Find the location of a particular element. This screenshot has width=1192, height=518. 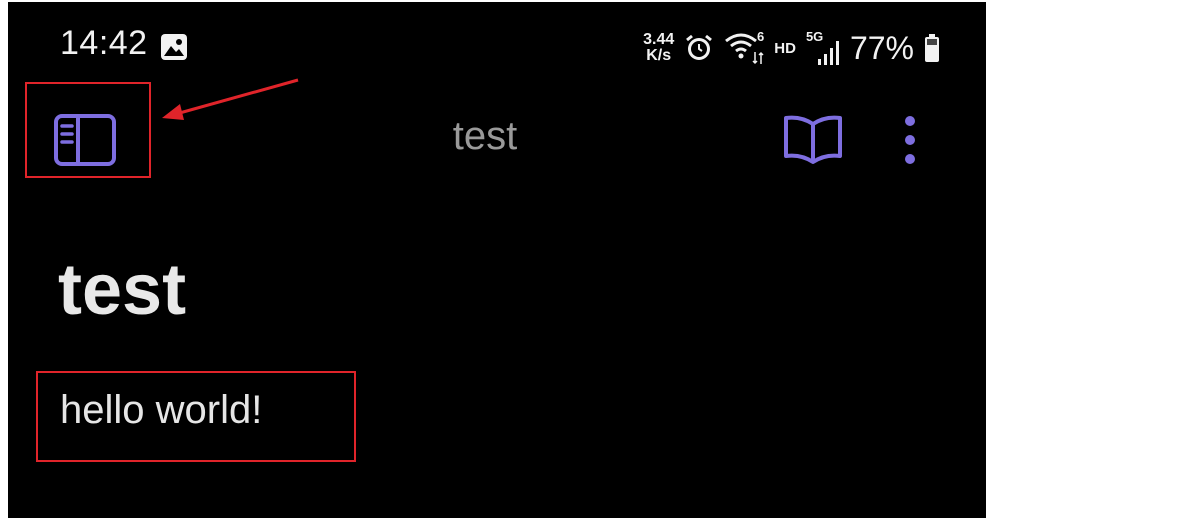

gallery-notification-icon is located at coordinates (174, 47).